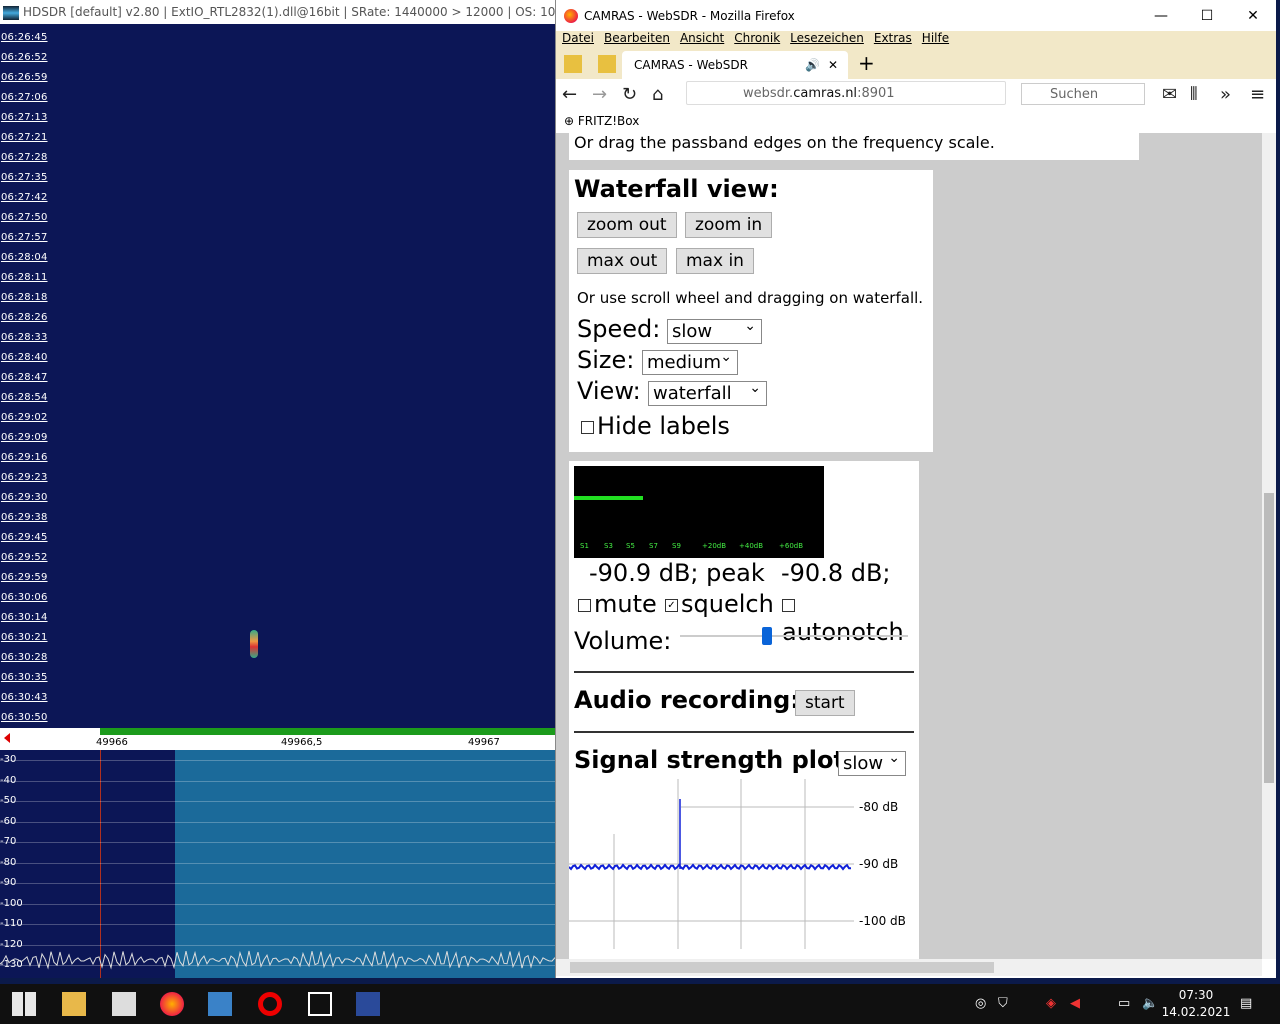 This screenshot has width=1280, height=1024. Describe the element at coordinates (24, 297) in the screenshot. I see `time-label: 06:28:18` at that location.